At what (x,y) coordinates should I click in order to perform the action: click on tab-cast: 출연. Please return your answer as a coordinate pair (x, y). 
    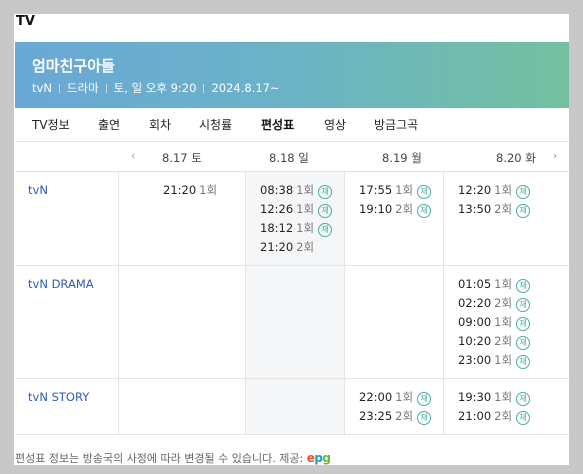
    Looking at the image, I should click on (109, 124).